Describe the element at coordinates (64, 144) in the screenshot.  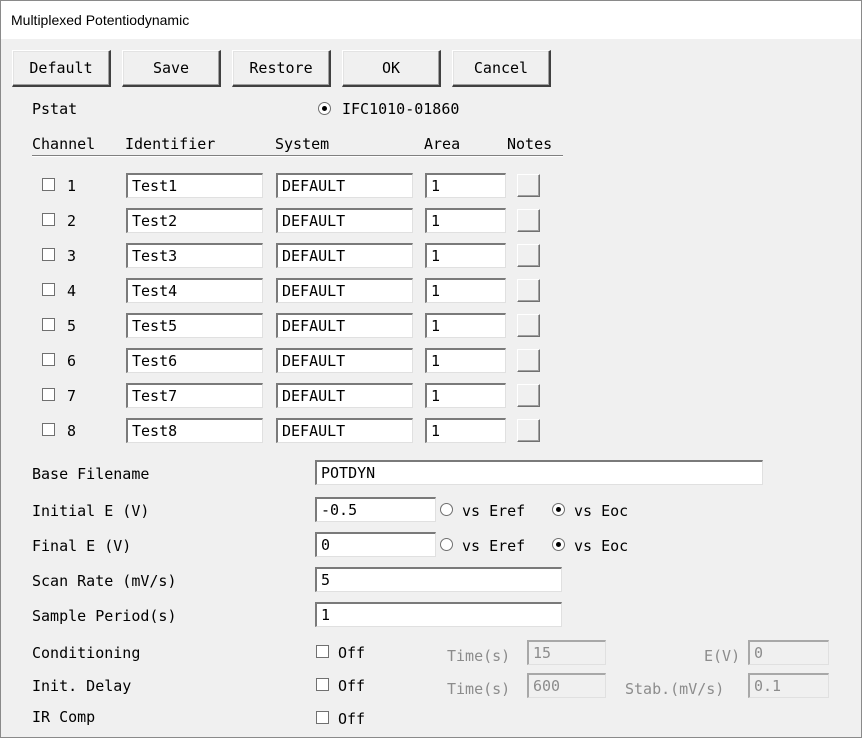
I see `header-channel: Channel` at that location.